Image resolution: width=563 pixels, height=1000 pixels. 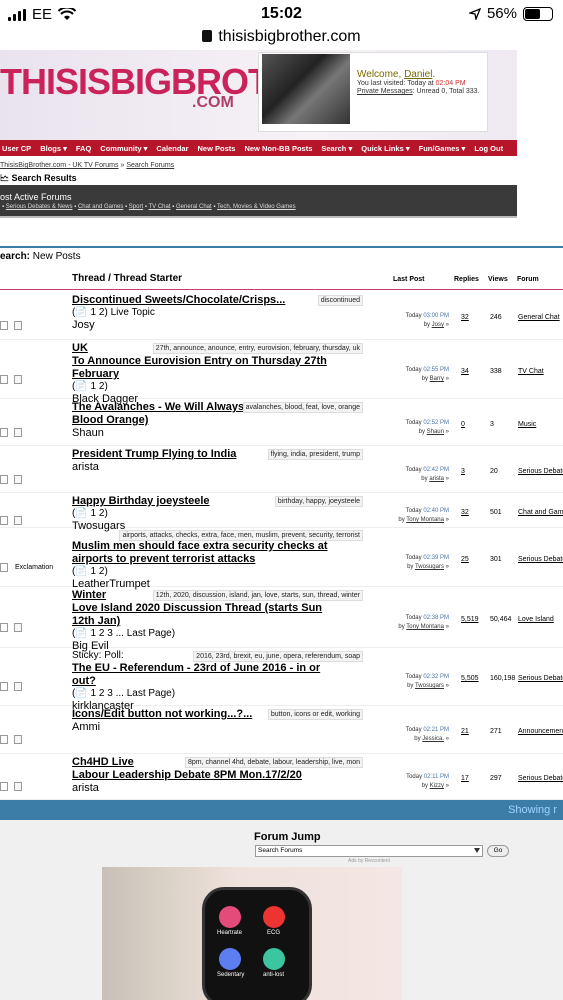 What do you see at coordinates (16, 148) in the screenshot?
I see `nav-item: User CP` at bounding box center [16, 148].